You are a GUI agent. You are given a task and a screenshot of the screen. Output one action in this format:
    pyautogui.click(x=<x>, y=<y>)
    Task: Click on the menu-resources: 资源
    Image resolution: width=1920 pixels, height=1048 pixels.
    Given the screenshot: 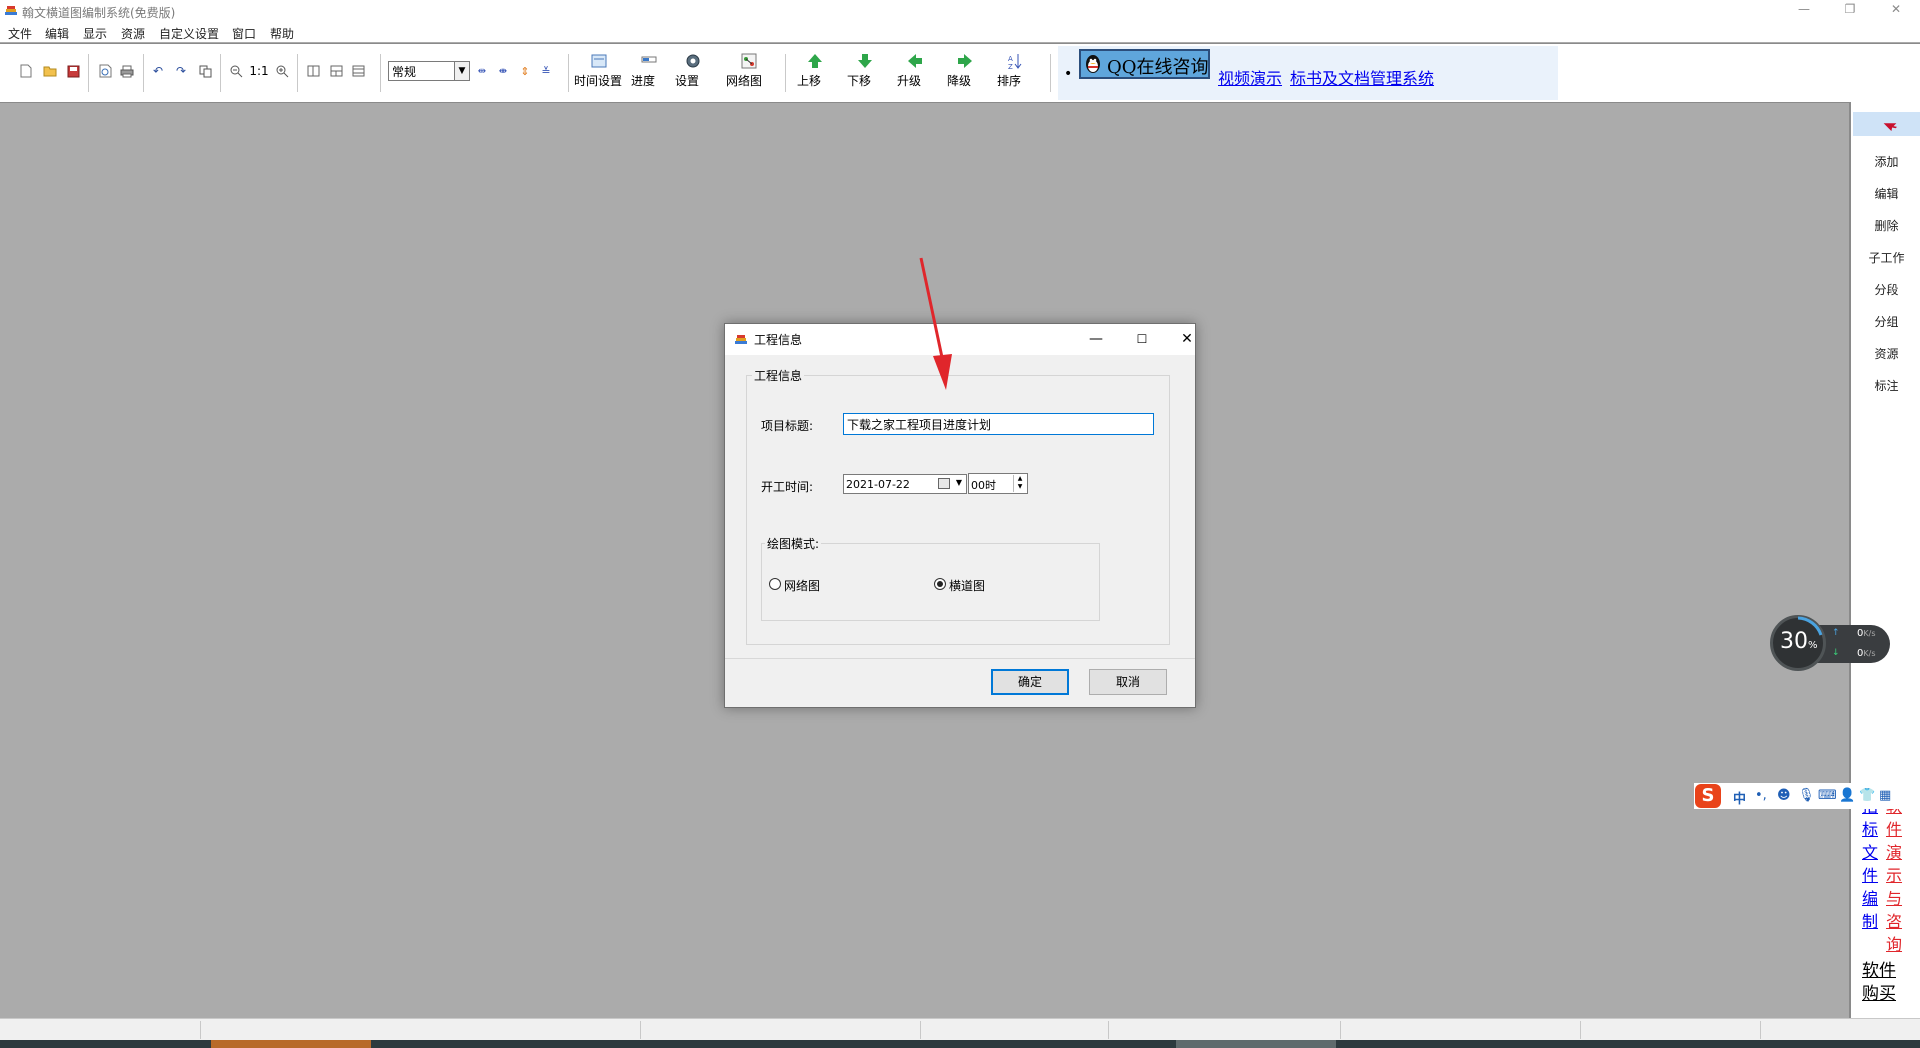 What is the action you would take?
    pyautogui.click(x=133, y=33)
    